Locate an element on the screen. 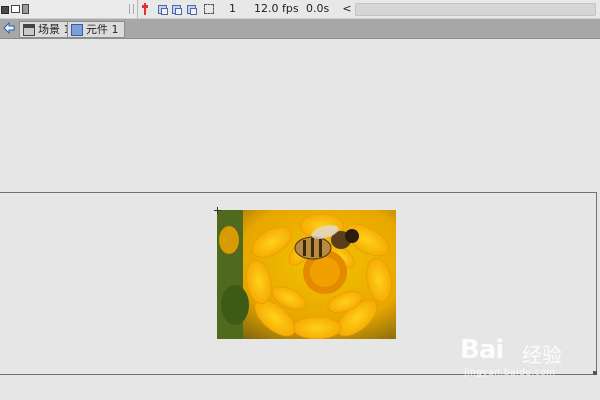 The image size is (600, 400). watermark-url: jingyan.baidu.com is located at coordinates (510, 373).